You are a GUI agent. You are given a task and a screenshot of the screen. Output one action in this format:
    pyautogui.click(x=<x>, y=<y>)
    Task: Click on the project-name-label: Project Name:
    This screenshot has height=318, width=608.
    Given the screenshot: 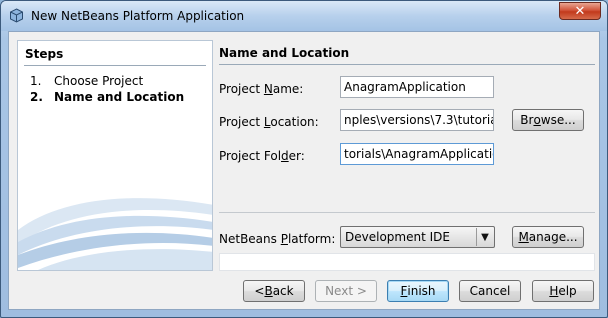 What is the action you would take?
    pyautogui.click(x=261, y=89)
    